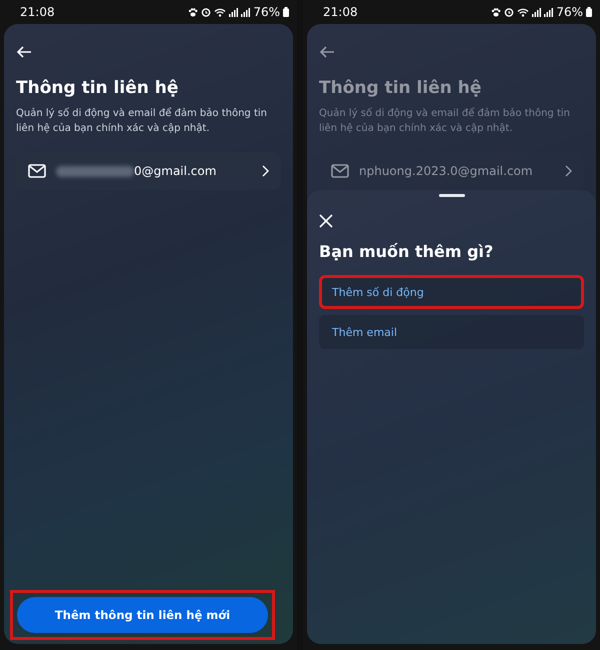 The image size is (600, 650). What do you see at coordinates (406, 251) in the screenshot?
I see `sheet-title: Bạn muốn thêm gì?` at bounding box center [406, 251].